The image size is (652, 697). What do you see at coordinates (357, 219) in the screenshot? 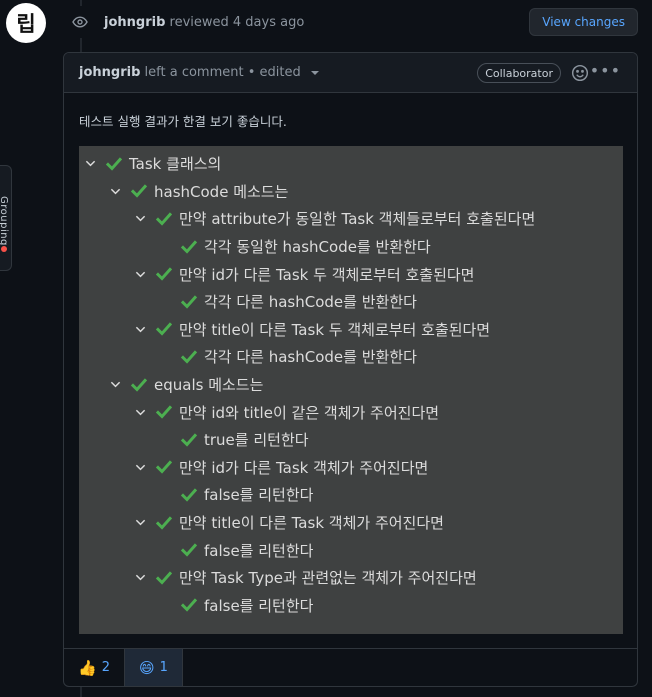
I see `tree-item-label: 만약 attribute가 동일한 Task 객체들로부터 호출된다면` at bounding box center [357, 219].